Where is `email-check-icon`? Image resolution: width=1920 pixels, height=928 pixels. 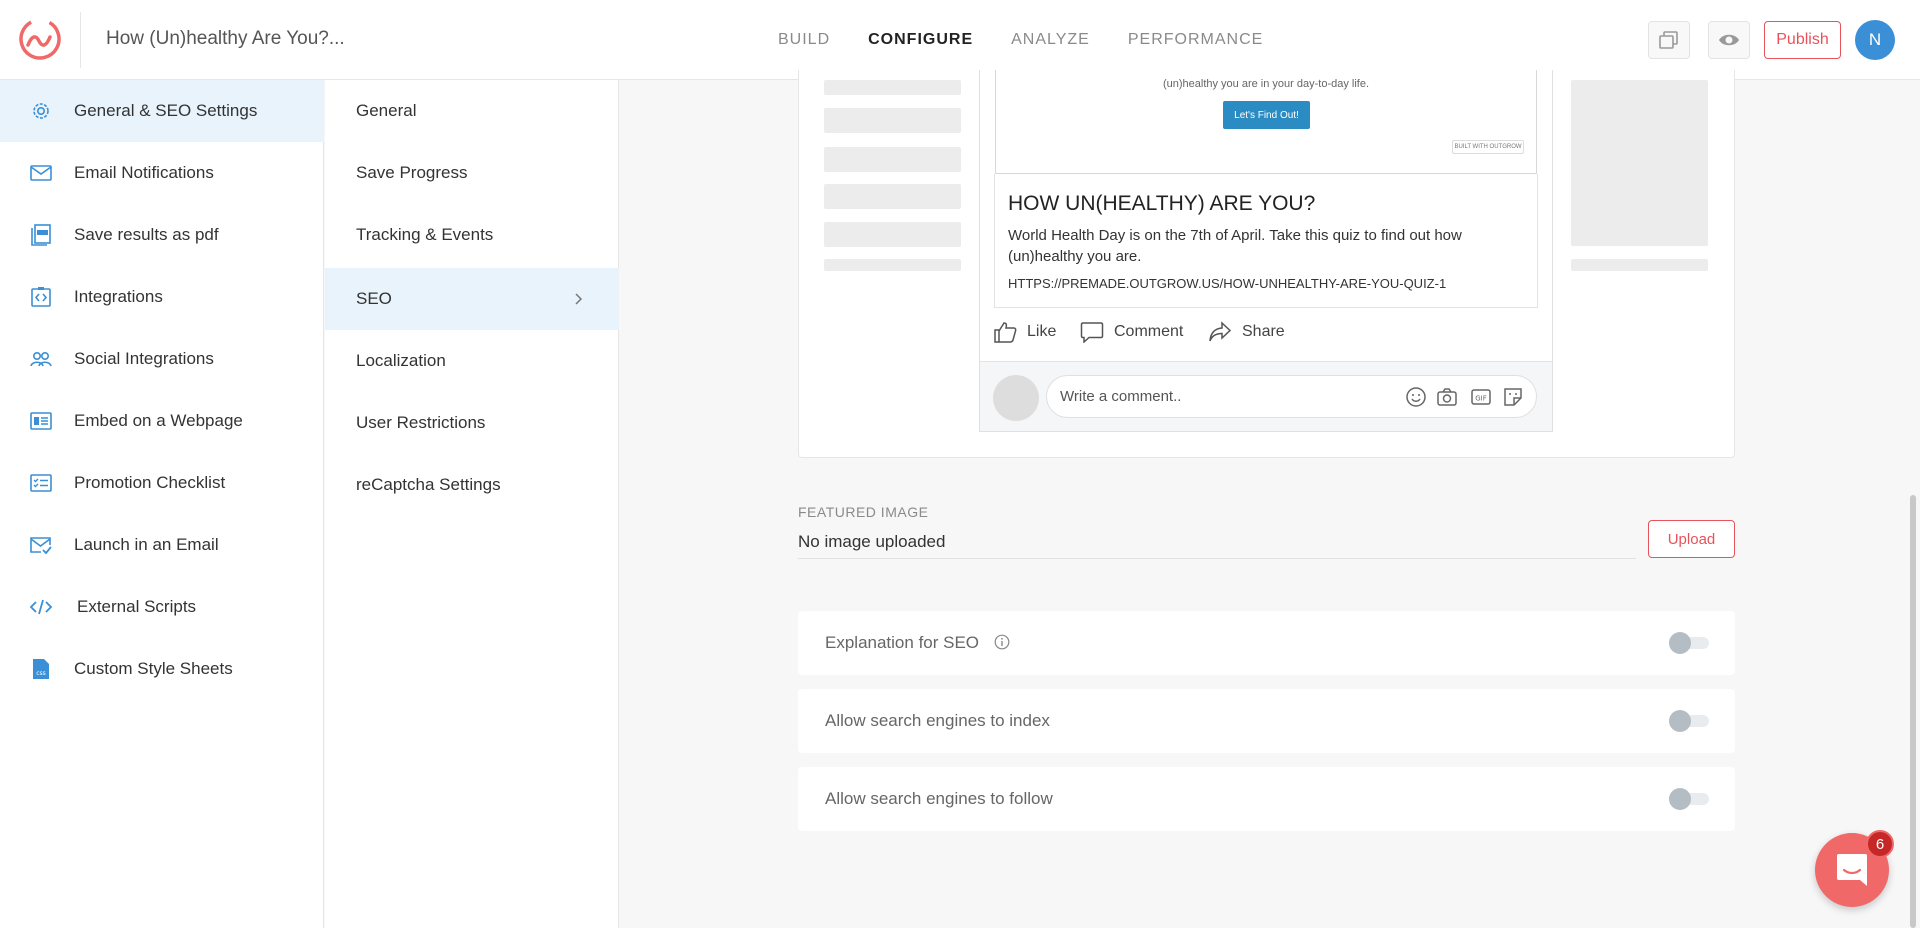 email-check-icon is located at coordinates (41, 546).